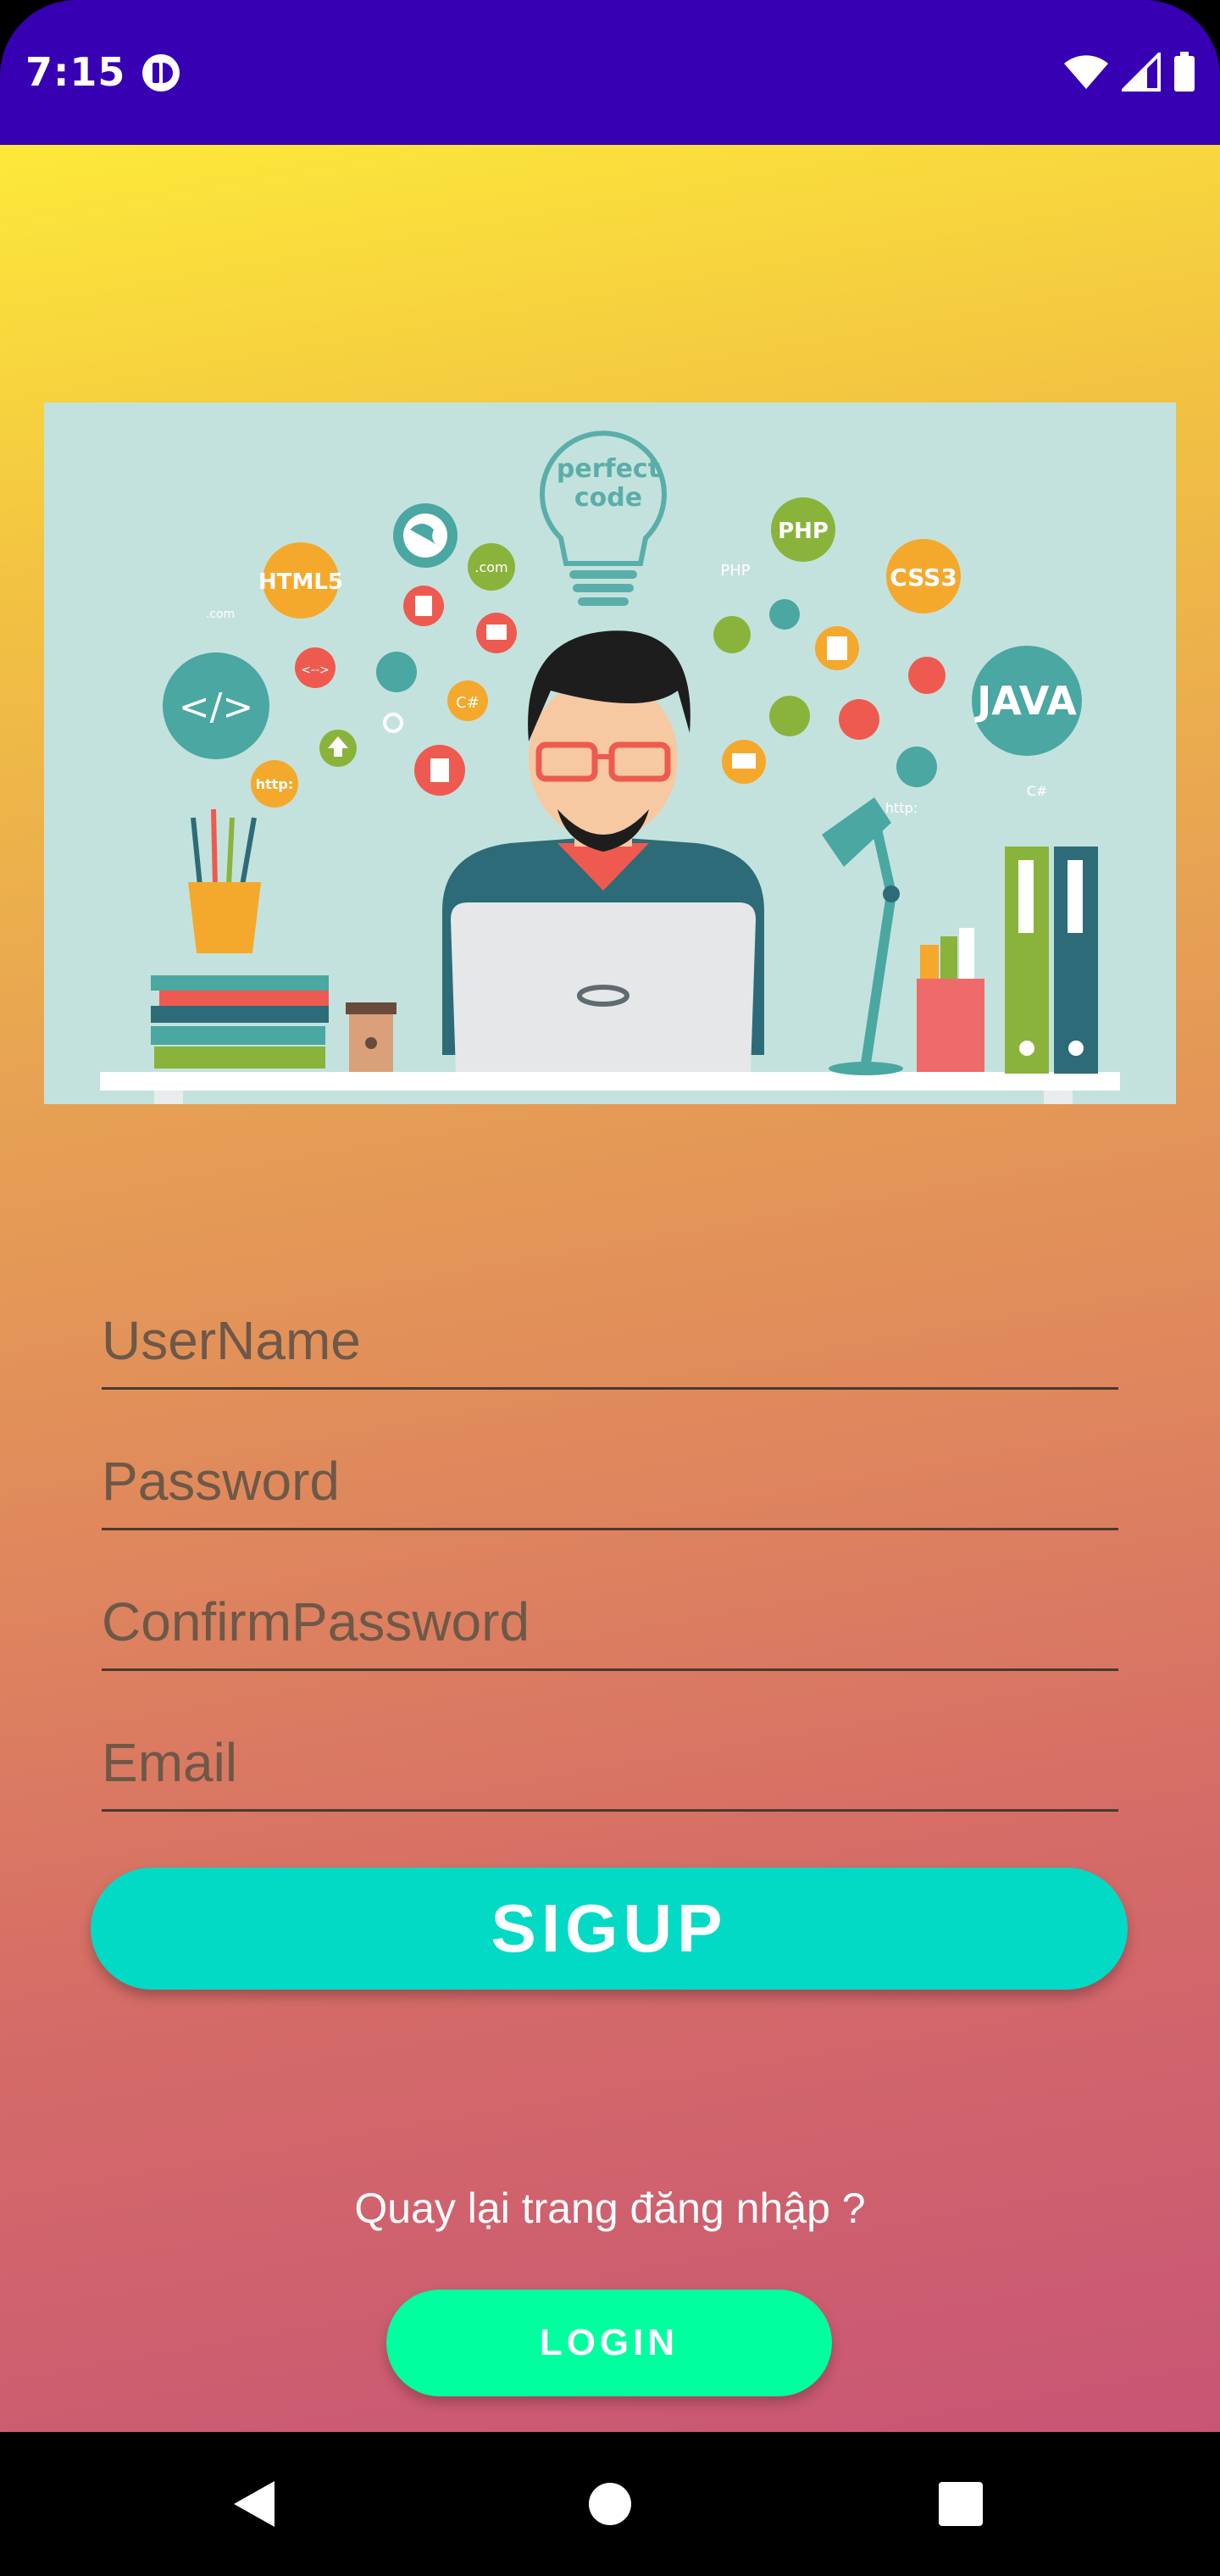  I want to click on php-badge: PHP, so click(803, 529).